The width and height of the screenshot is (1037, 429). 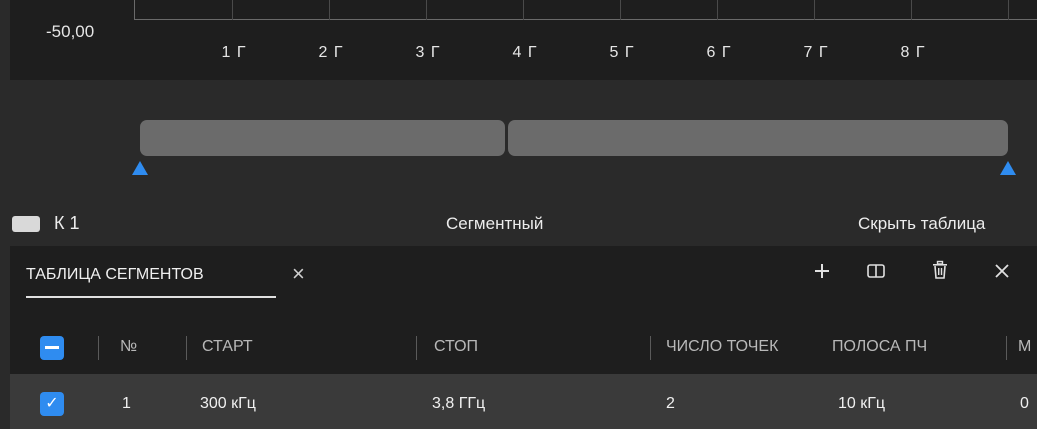 What do you see at coordinates (525, 52) in the screenshot?
I see `x-tick-label: 4 Г` at bounding box center [525, 52].